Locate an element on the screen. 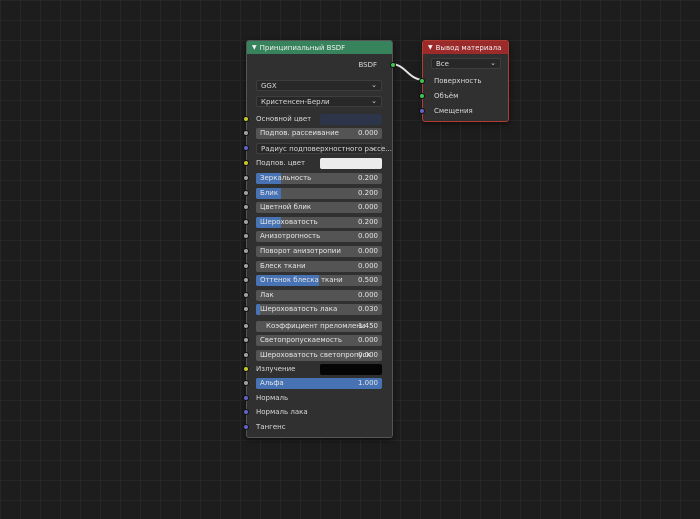  anisotropic-row: Анизотропность 0.000 is located at coordinates (317, 236).